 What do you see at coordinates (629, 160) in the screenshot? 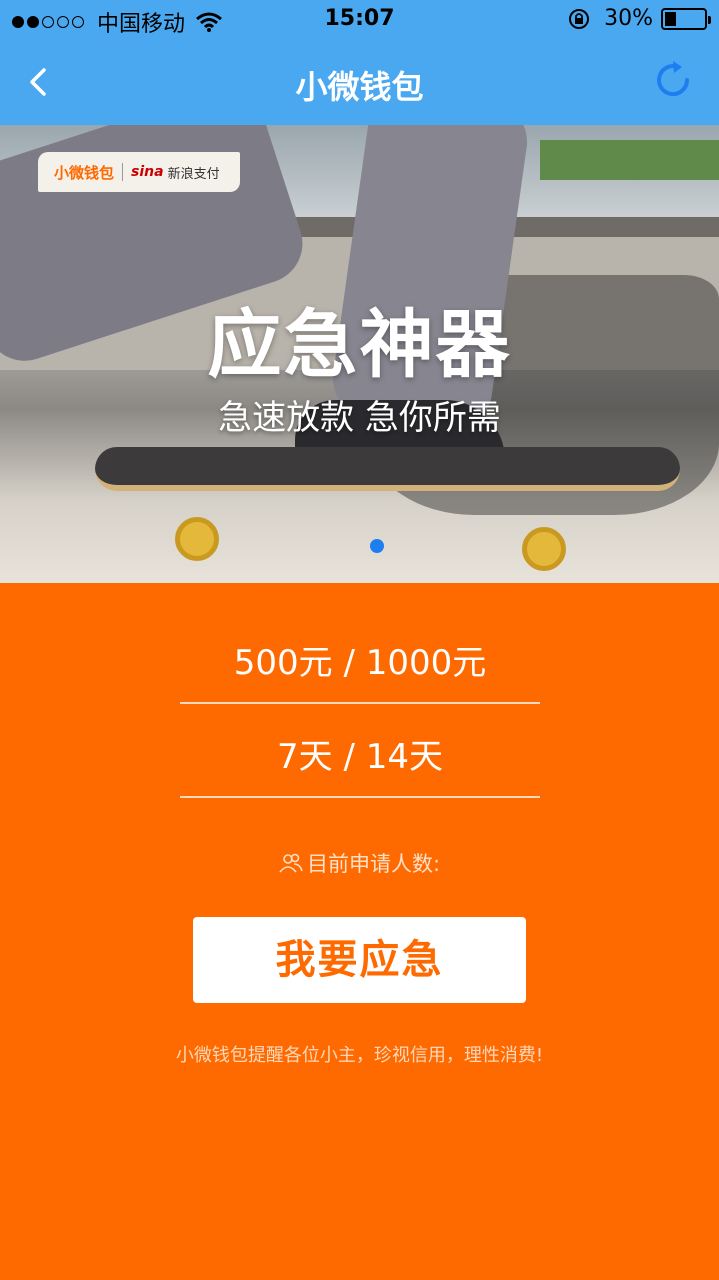
I see `banner-field` at bounding box center [629, 160].